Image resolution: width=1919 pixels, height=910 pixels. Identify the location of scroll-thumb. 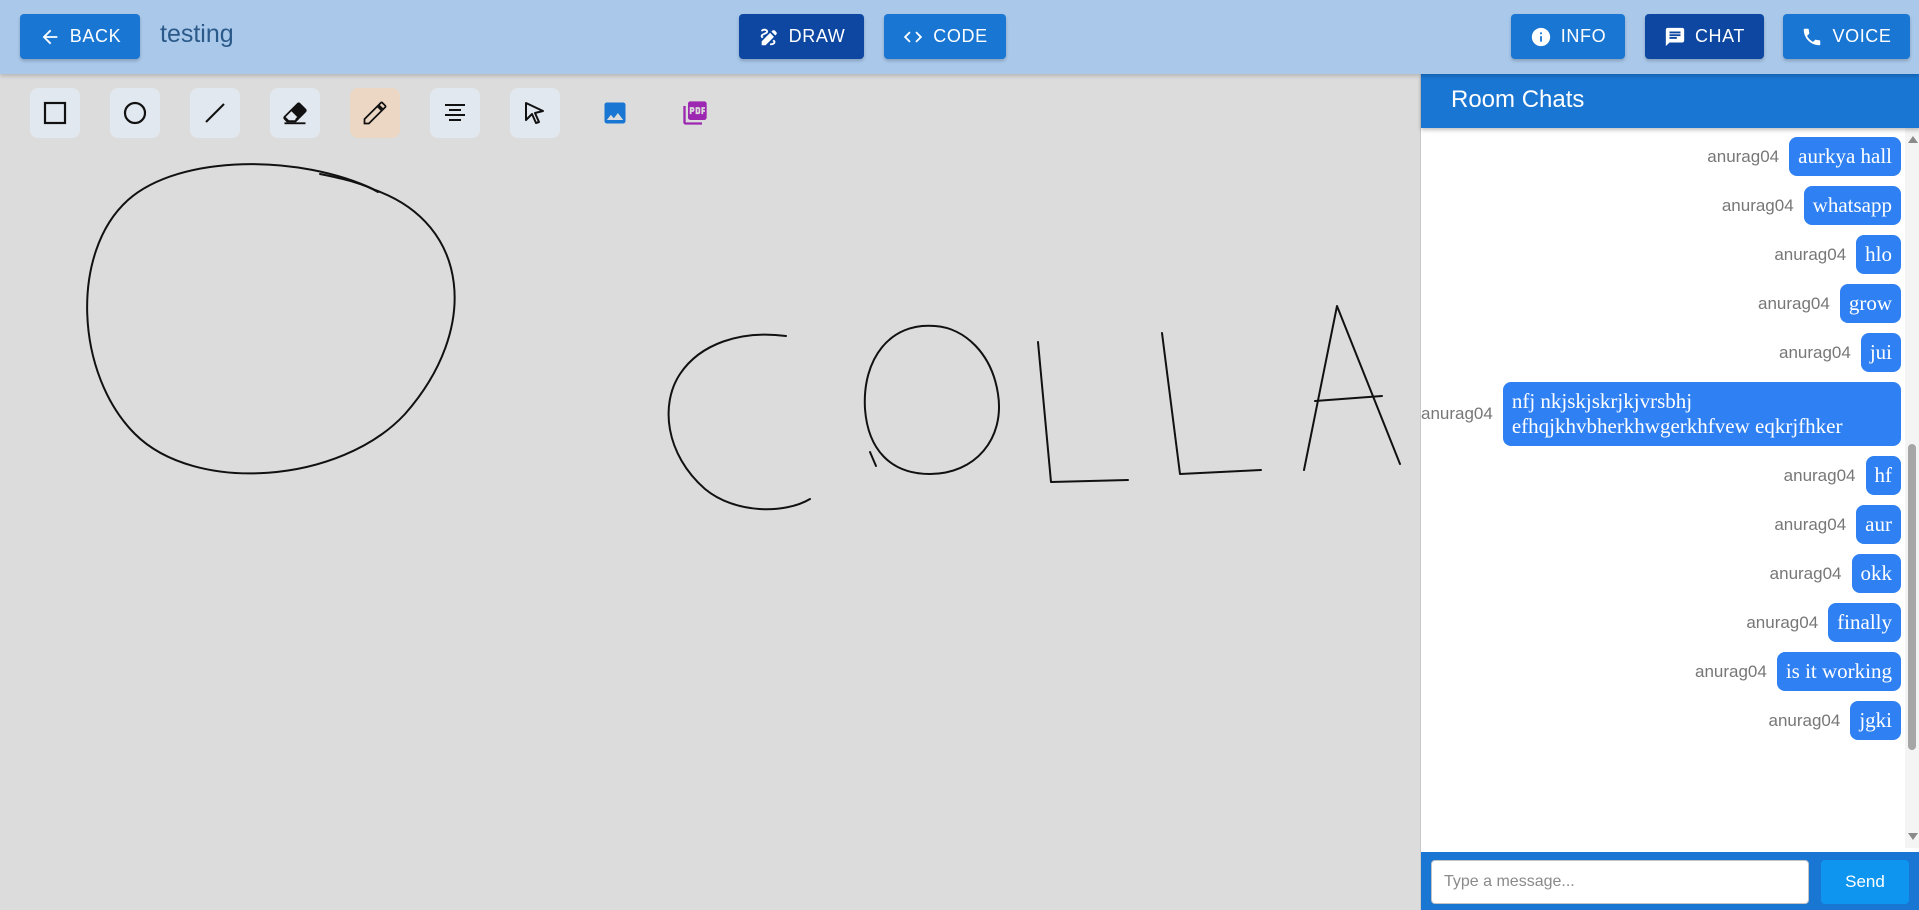
(1912, 597).